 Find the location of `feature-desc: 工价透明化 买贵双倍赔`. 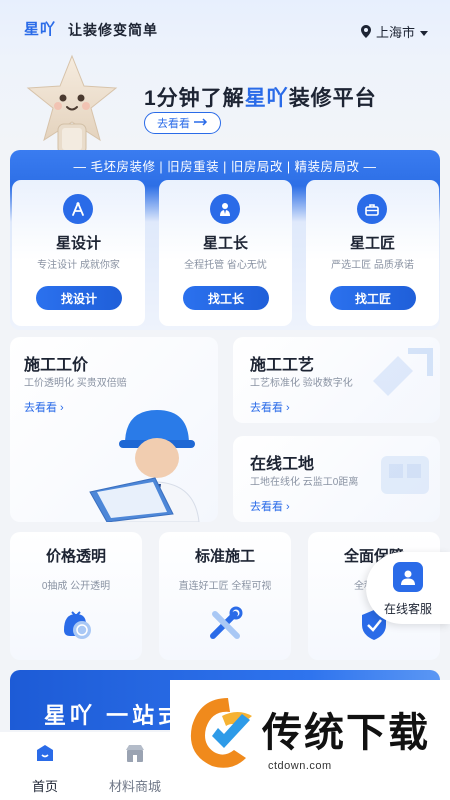

feature-desc: 工价透明化 买贵双倍赔 is located at coordinates (75, 383).